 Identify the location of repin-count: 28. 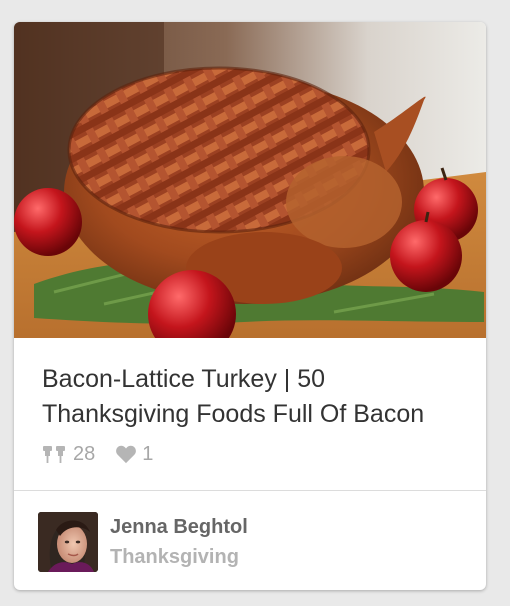
(84, 453).